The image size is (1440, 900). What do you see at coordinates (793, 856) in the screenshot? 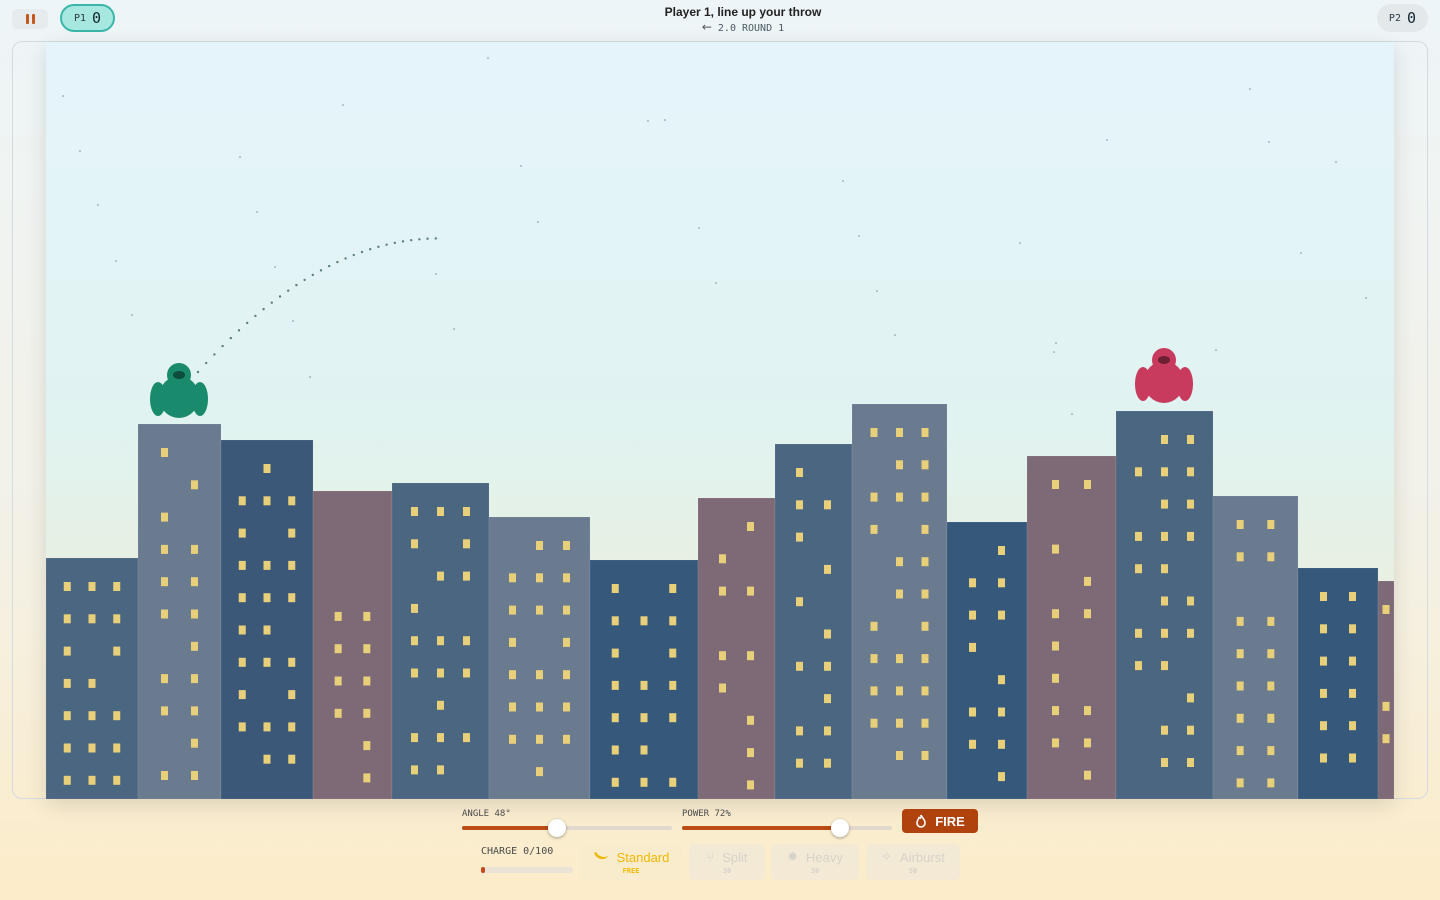
I see `heavy-icon: ✹` at bounding box center [793, 856].